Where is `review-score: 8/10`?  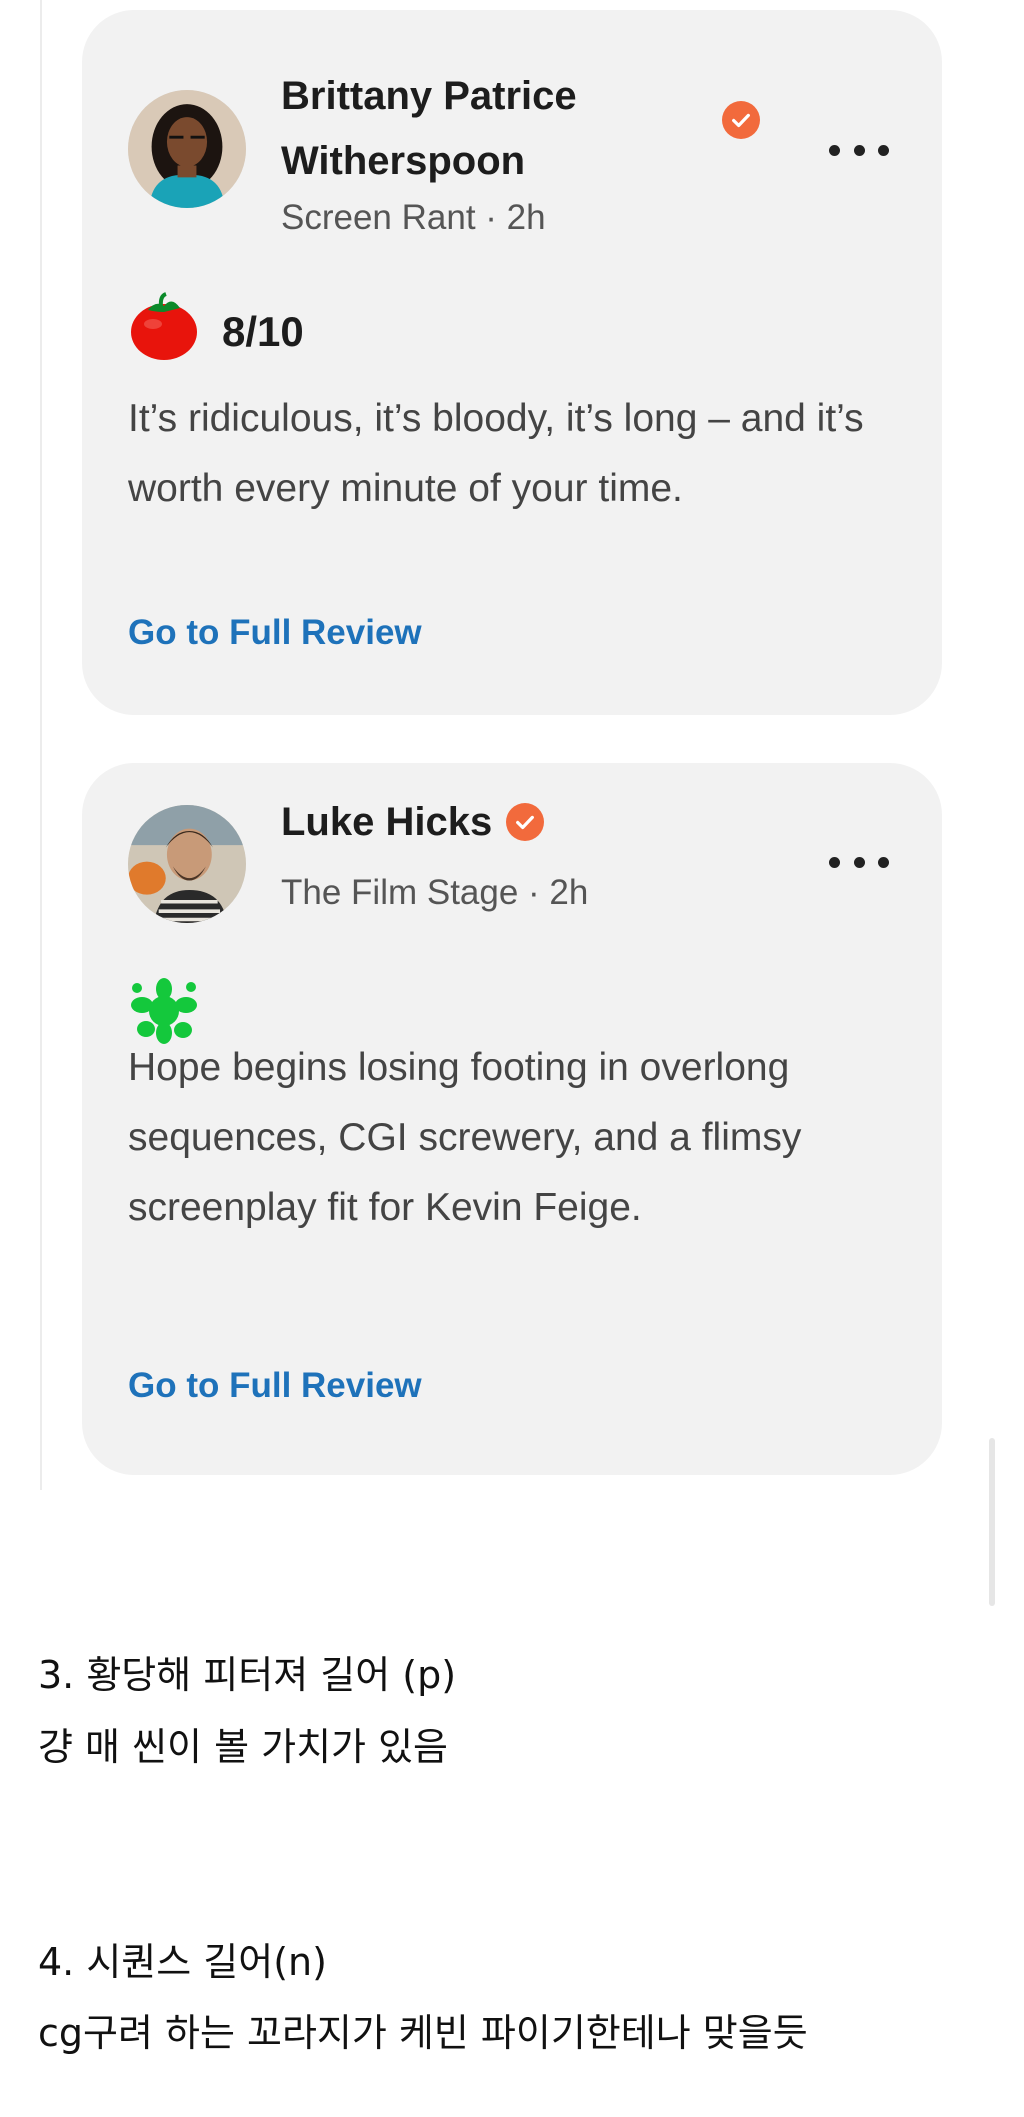
review-score: 8/10 is located at coordinates (263, 331).